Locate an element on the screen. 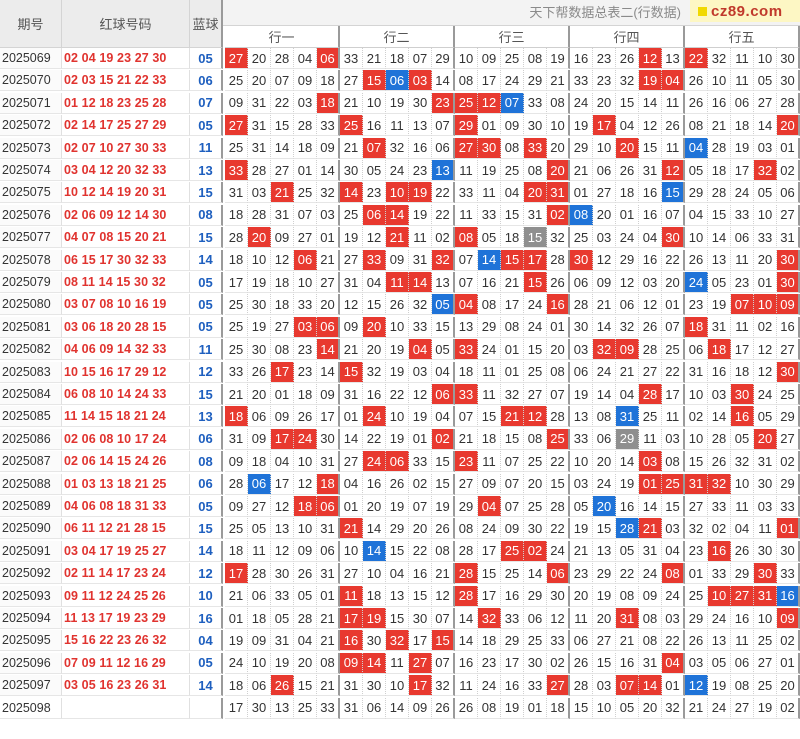 The image size is (800, 739). red-balls-cell: 03 06 18 20 28 15 is located at coordinates (126, 327).